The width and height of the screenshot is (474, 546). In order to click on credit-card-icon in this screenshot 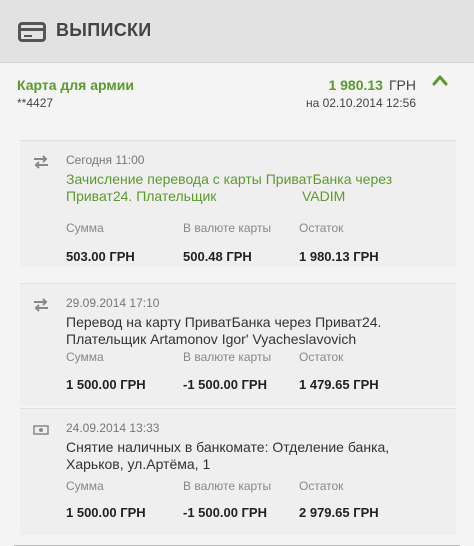, I will do `click(32, 32)`.